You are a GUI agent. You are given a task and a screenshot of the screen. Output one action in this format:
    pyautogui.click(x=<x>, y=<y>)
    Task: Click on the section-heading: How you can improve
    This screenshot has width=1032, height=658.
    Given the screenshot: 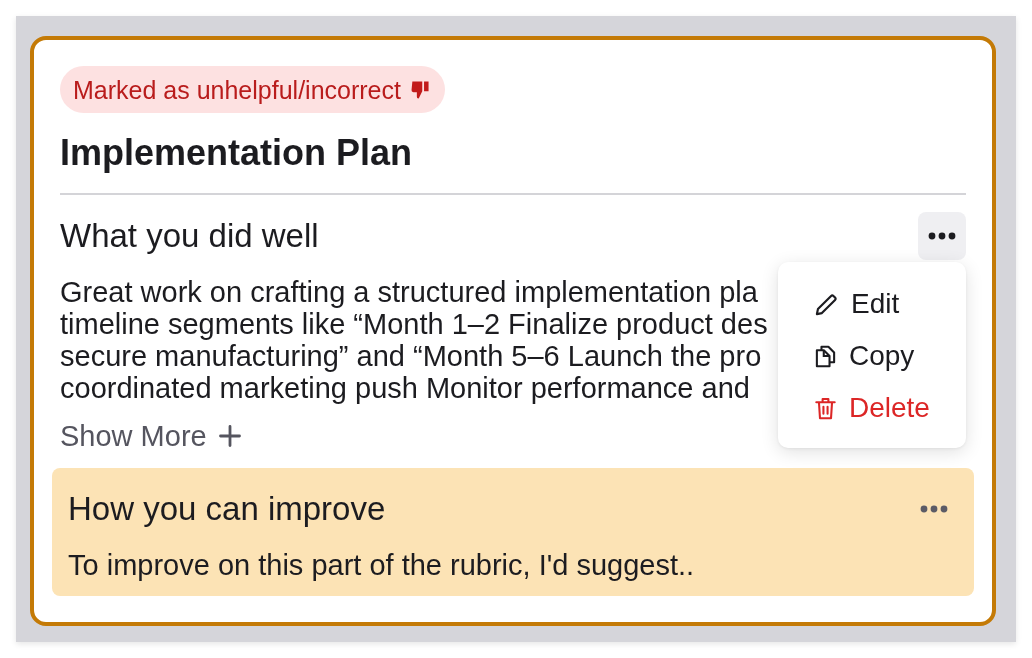 What is the action you would take?
    pyautogui.click(x=227, y=509)
    